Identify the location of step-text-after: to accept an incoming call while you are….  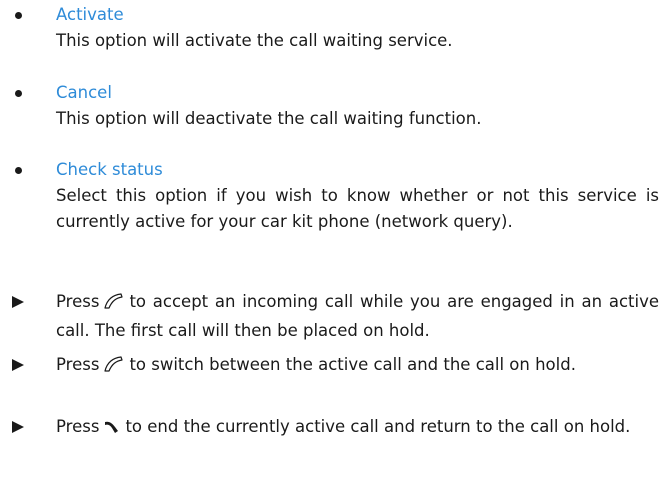
(357, 316).